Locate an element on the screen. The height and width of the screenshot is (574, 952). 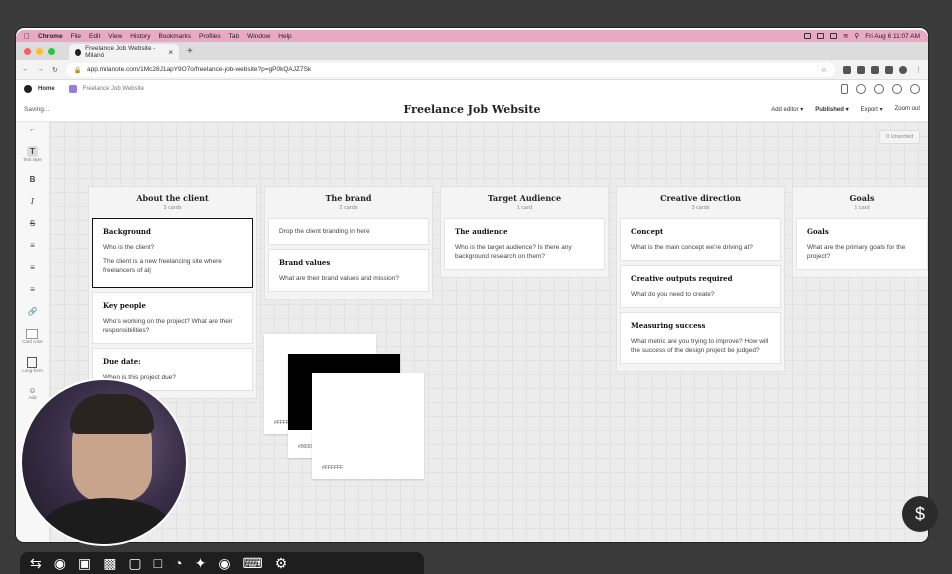
italic-button: I is located at coordinates (32, 201).